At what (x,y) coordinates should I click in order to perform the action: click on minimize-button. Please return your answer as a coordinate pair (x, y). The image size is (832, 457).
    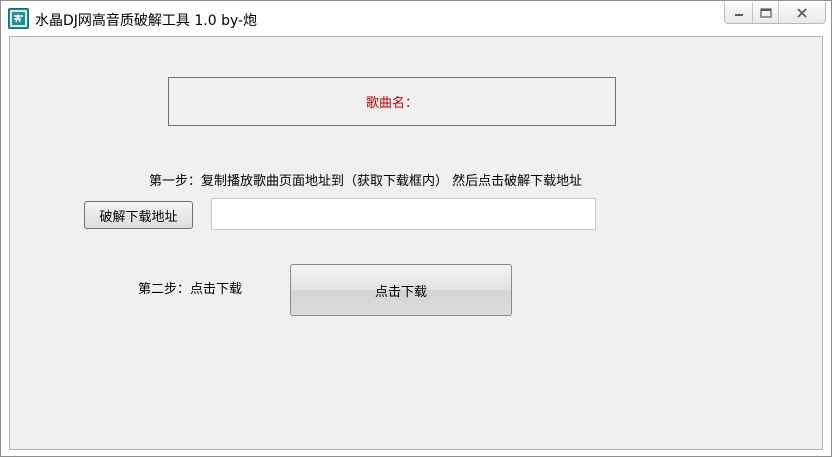
    Looking at the image, I should click on (739, 12).